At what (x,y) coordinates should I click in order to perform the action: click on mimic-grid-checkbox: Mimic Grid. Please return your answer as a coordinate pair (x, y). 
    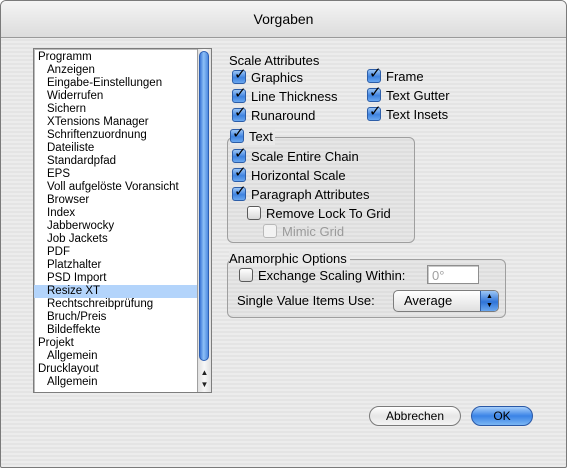
    Looking at the image, I should click on (303, 232).